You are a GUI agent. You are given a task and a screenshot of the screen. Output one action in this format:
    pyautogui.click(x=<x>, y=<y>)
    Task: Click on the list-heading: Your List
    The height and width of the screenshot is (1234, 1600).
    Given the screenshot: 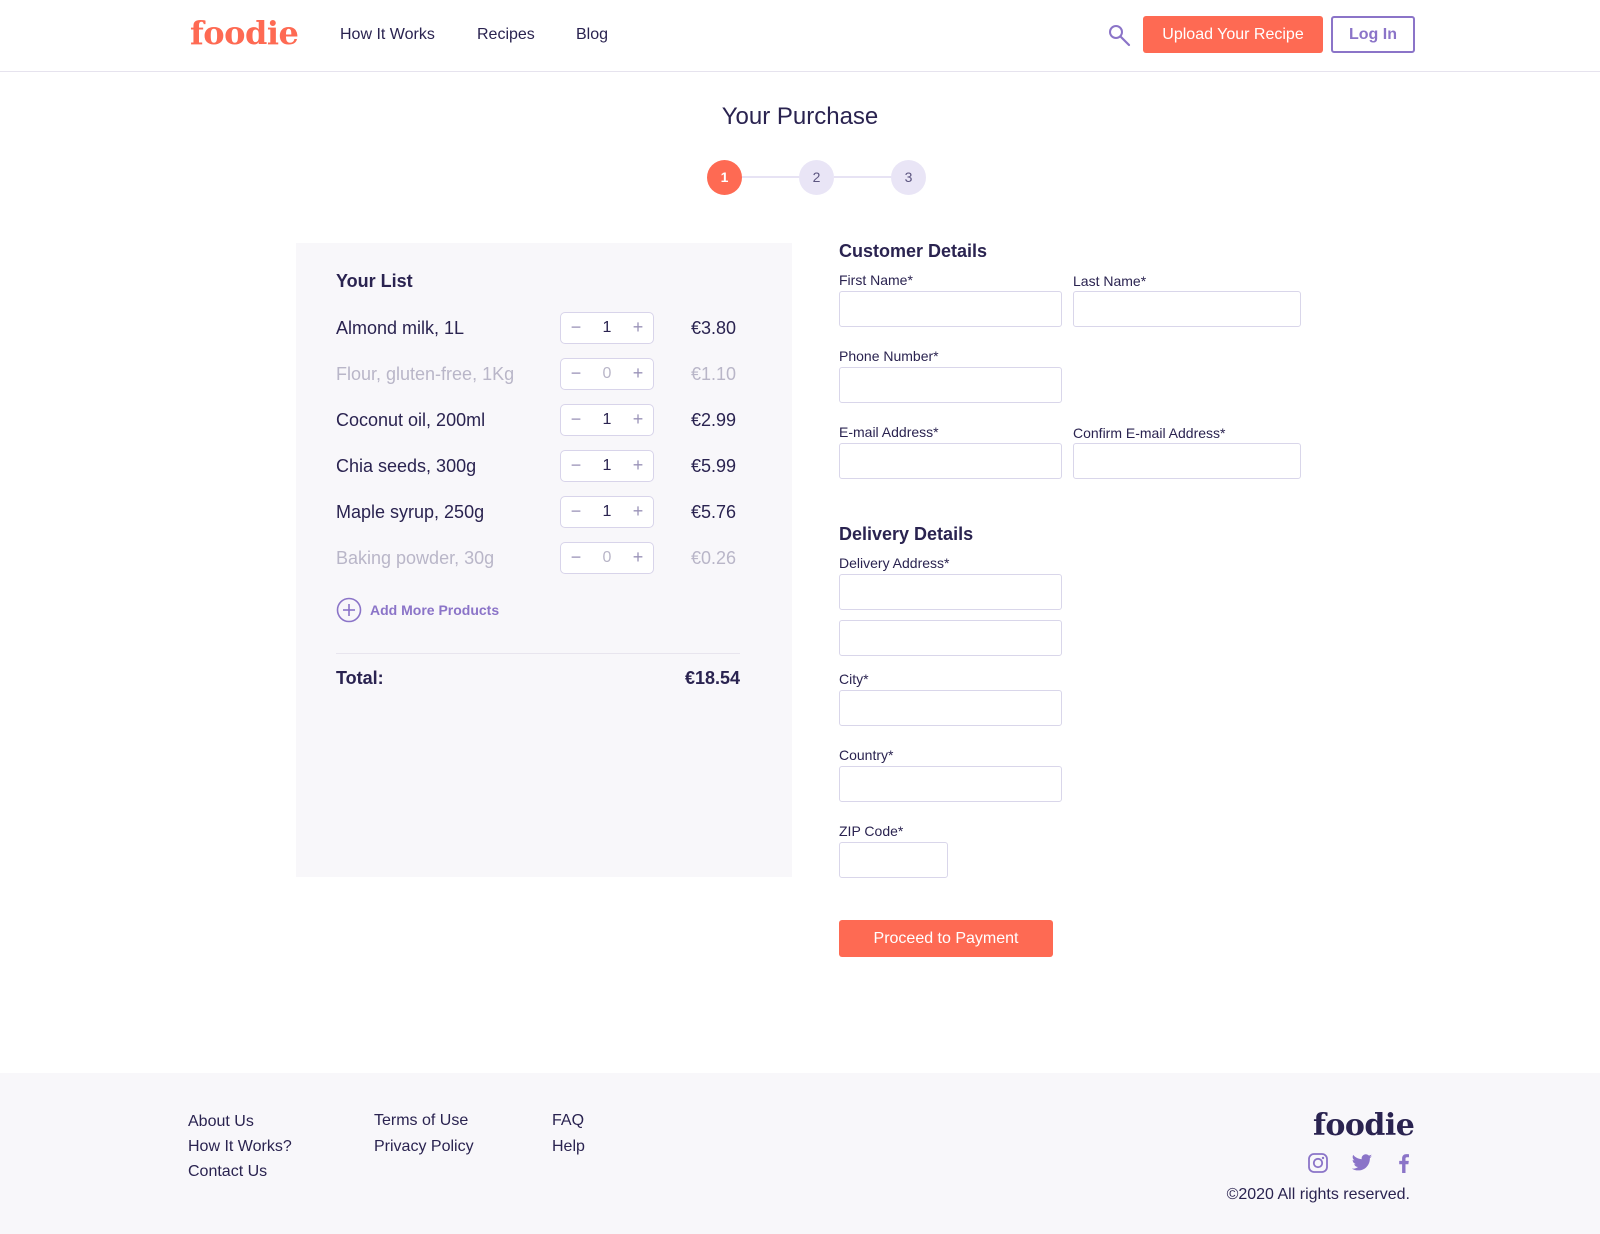 What is the action you would take?
    pyautogui.click(x=374, y=281)
    